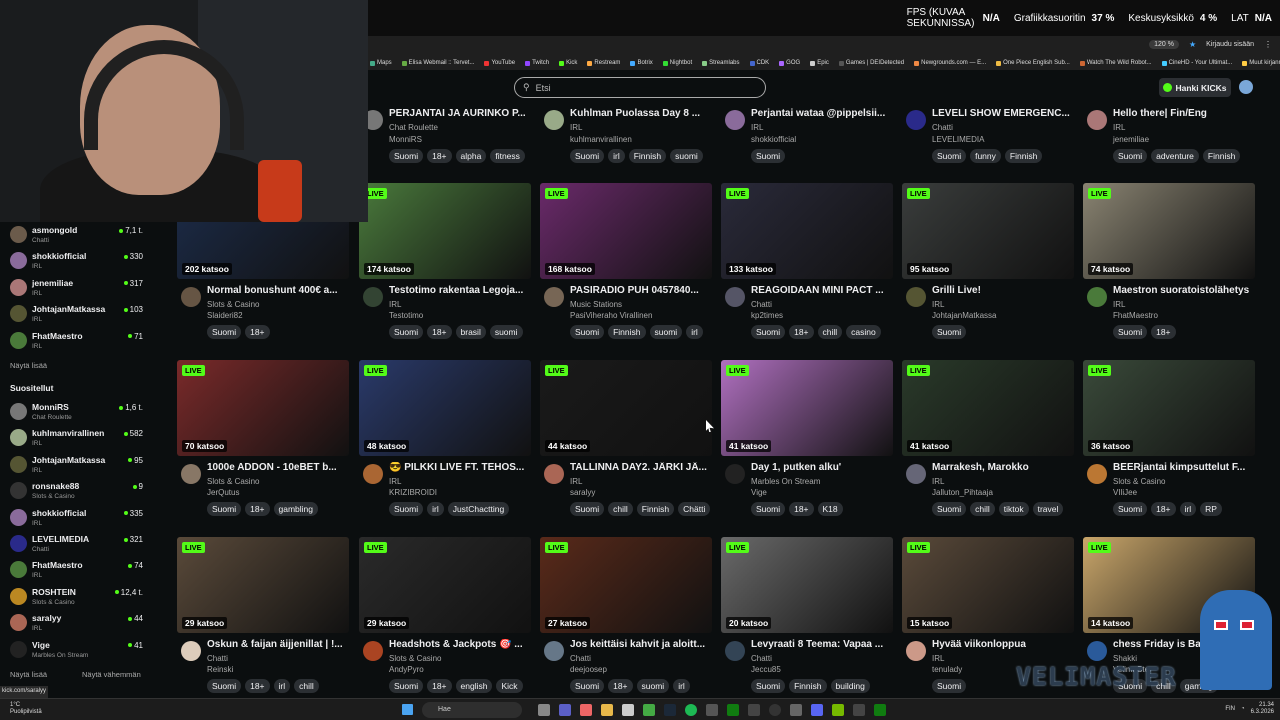 This screenshot has height=720, width=1280. I want to click on zoom-badge: 120 %, so click(1164, 44).